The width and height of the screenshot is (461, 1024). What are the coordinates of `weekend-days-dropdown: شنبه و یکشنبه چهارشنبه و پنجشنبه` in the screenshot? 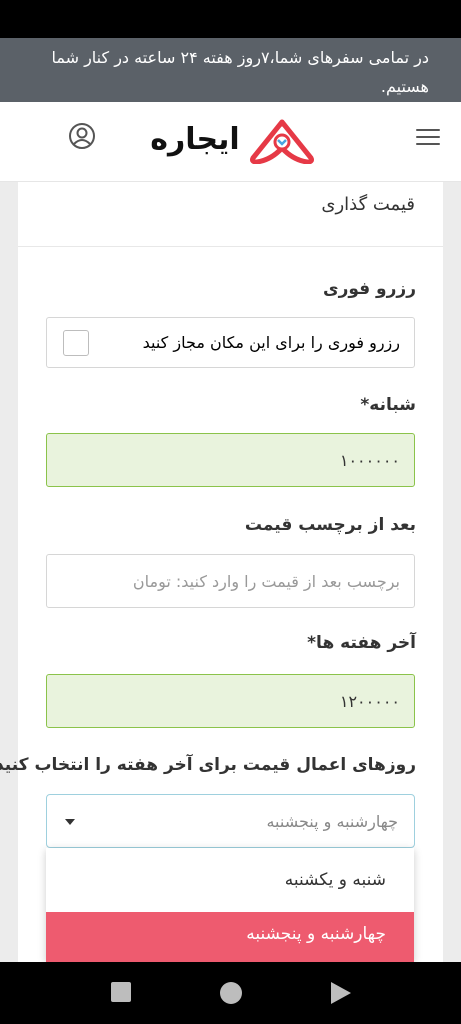 It's located at (230, 905).